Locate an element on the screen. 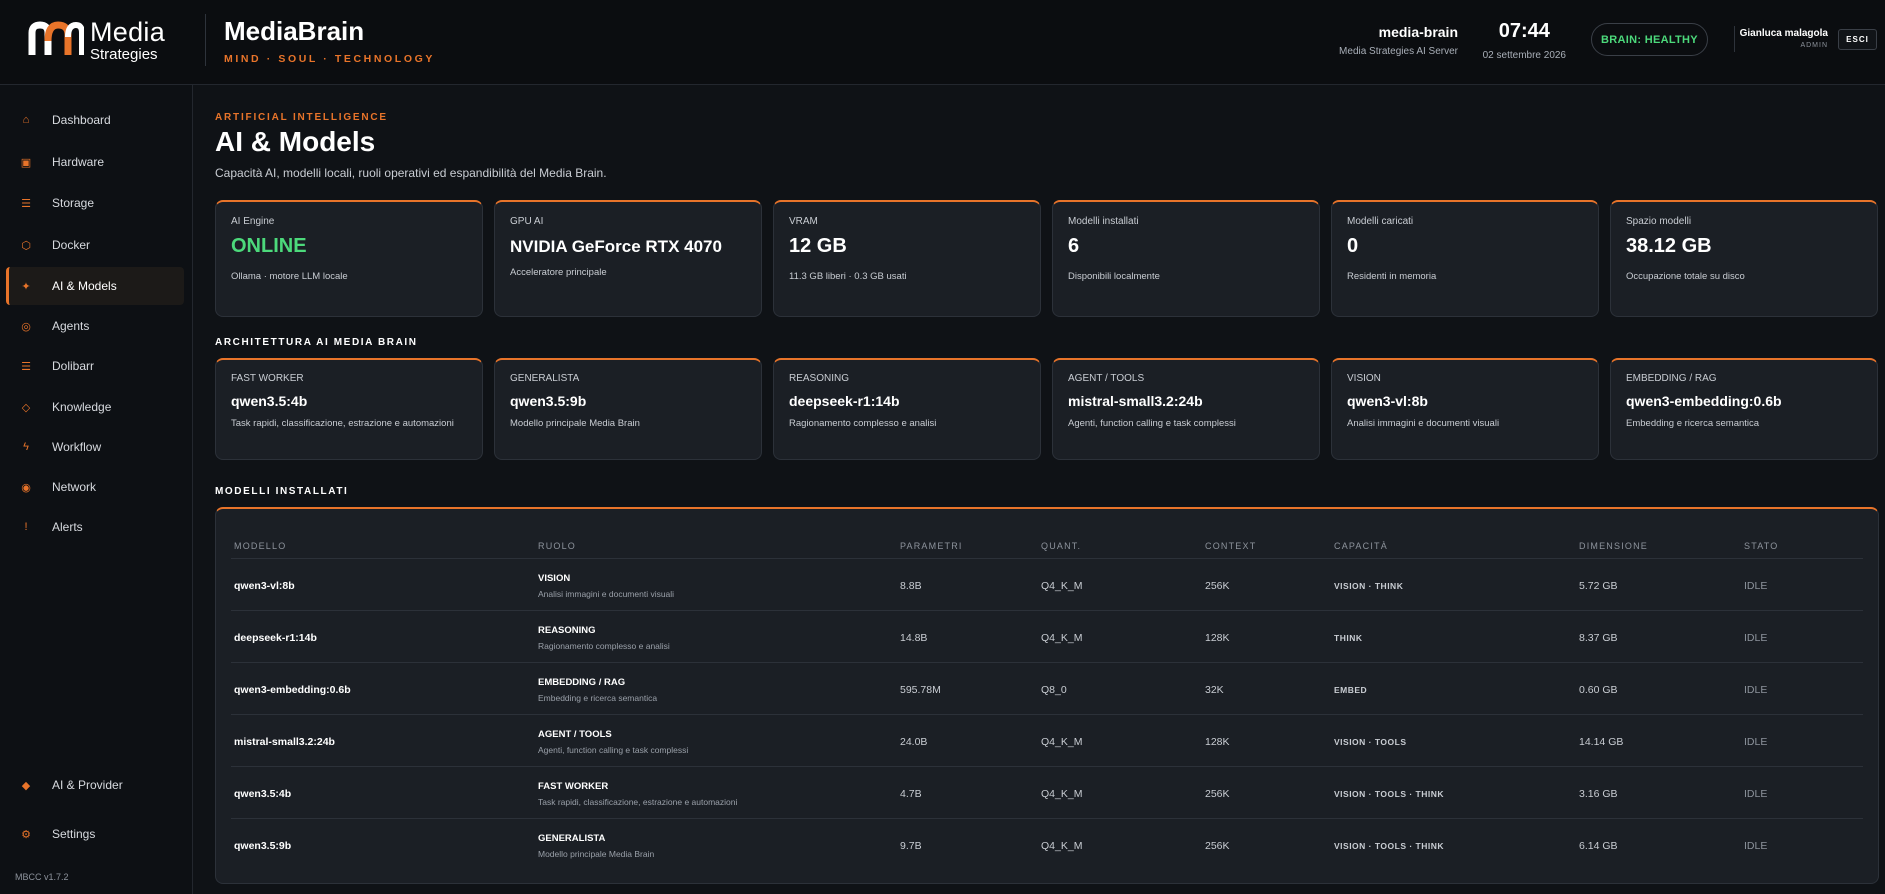 This screenshot has height=894, width=1885. cell-model: qwen3.5:4b is located at coordinates (263, 794).